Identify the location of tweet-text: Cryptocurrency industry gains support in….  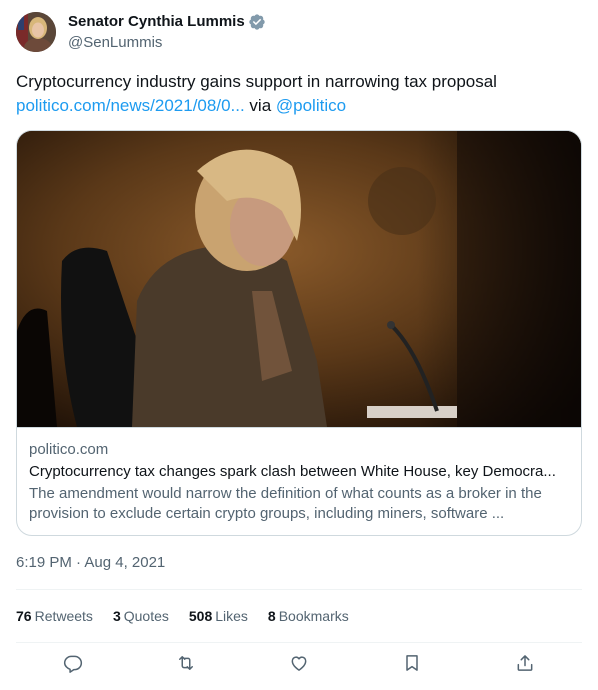
(299, 94).